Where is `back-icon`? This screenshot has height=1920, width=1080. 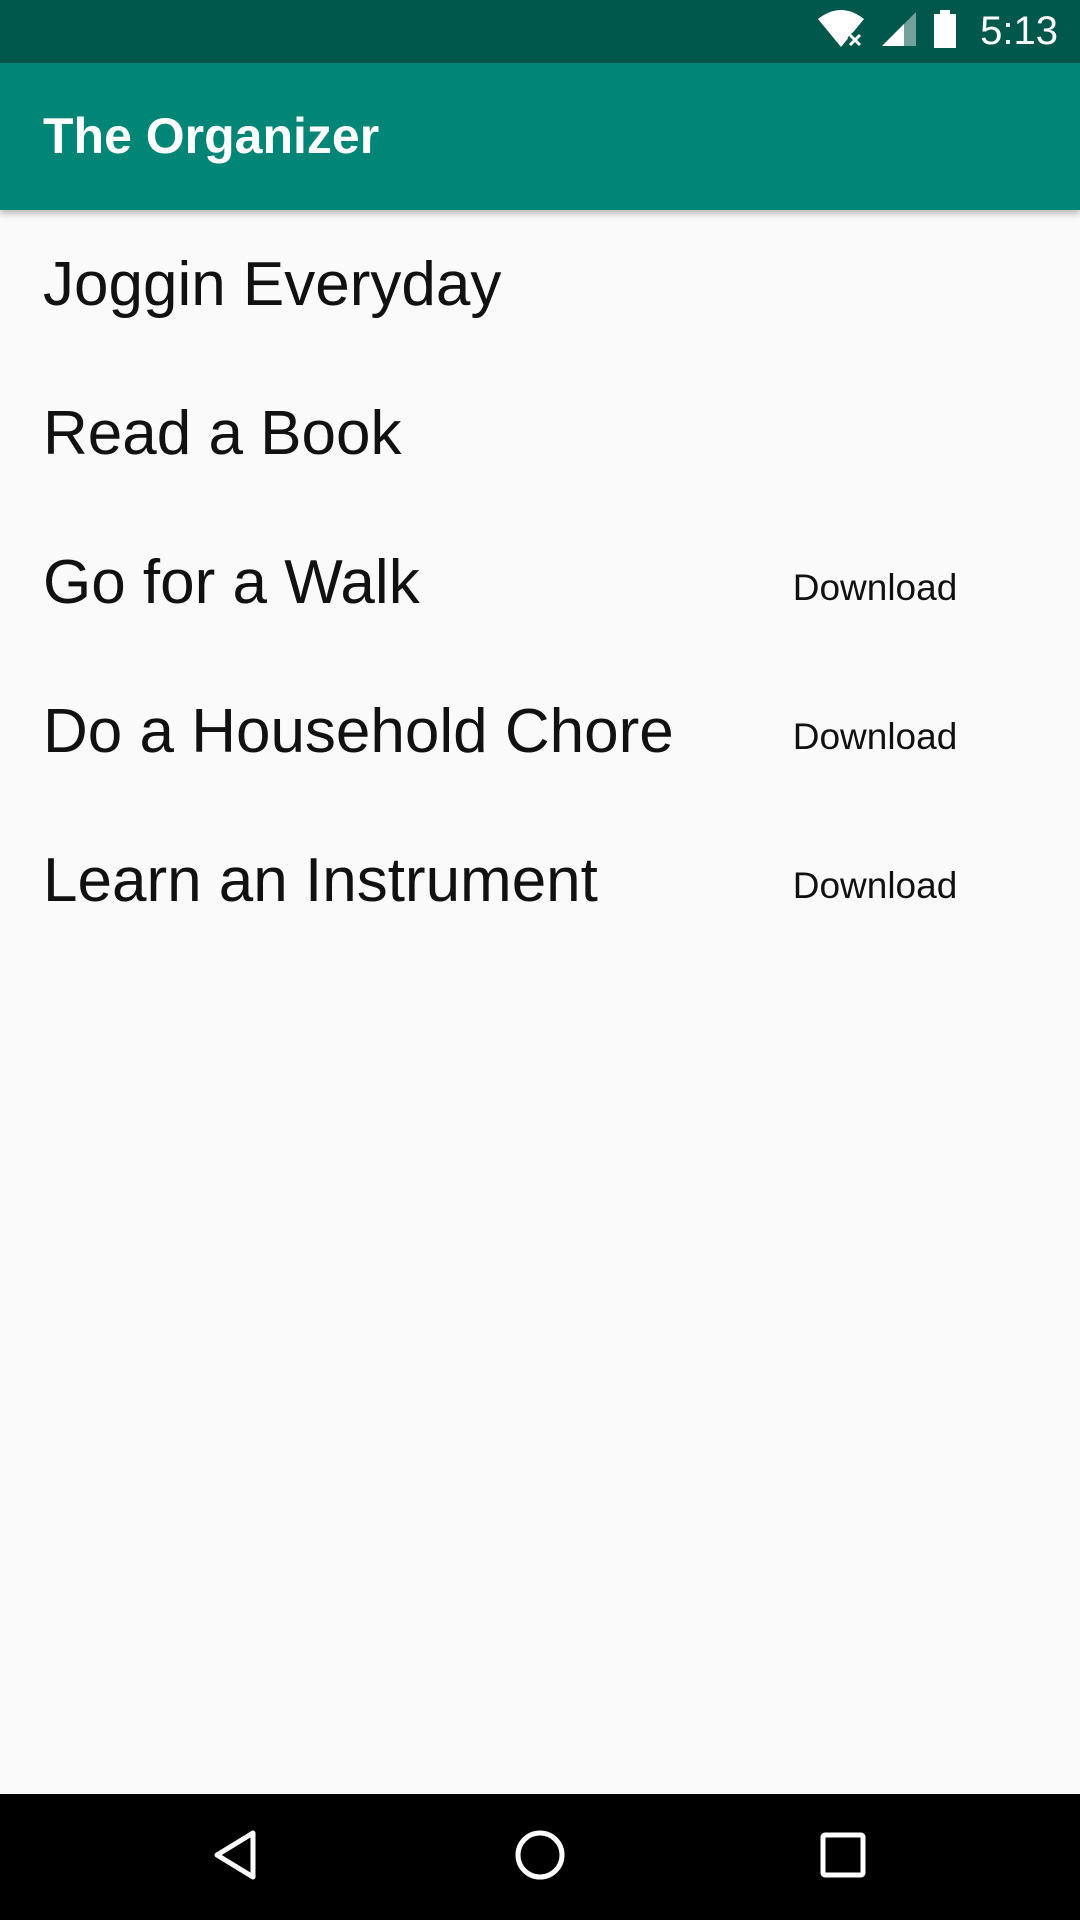
back-icon is located at coordinates (235, 1857).